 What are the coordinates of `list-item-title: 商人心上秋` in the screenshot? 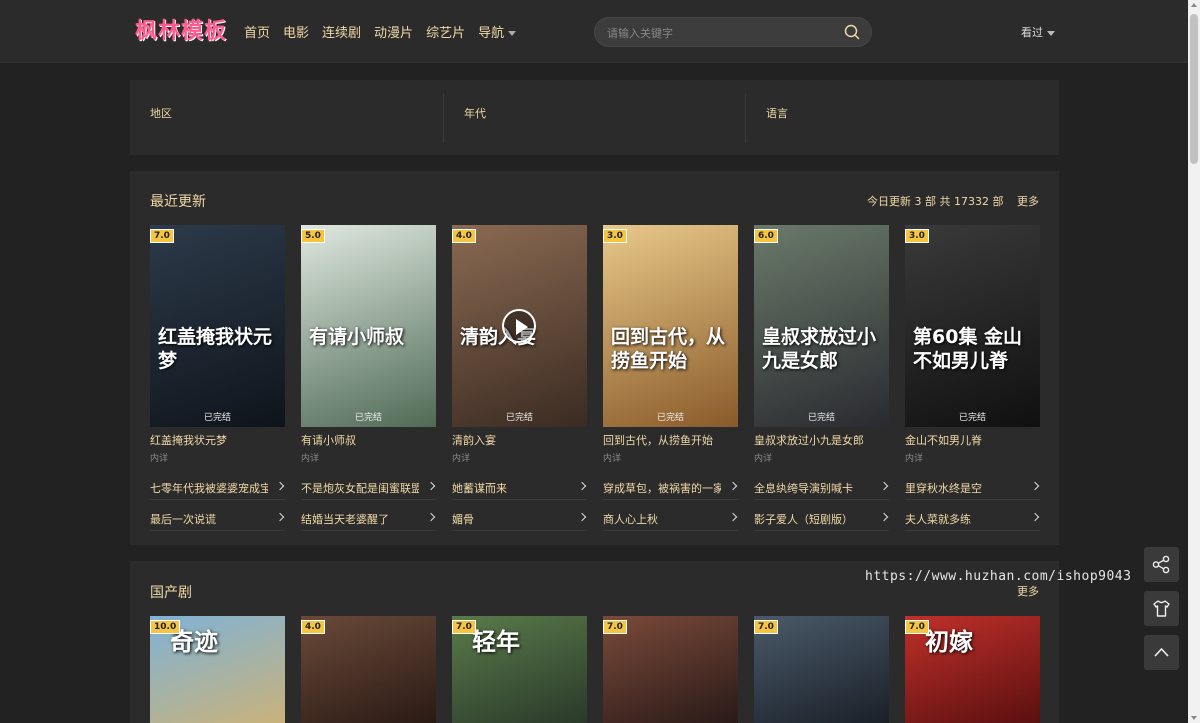 It's located at (630, 519).